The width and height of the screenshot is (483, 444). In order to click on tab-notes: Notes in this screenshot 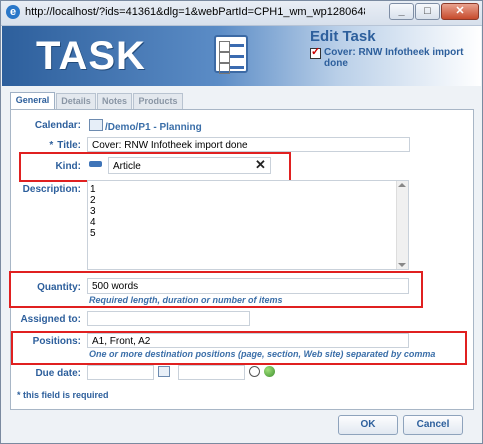, I will do `click(114, 101)`.